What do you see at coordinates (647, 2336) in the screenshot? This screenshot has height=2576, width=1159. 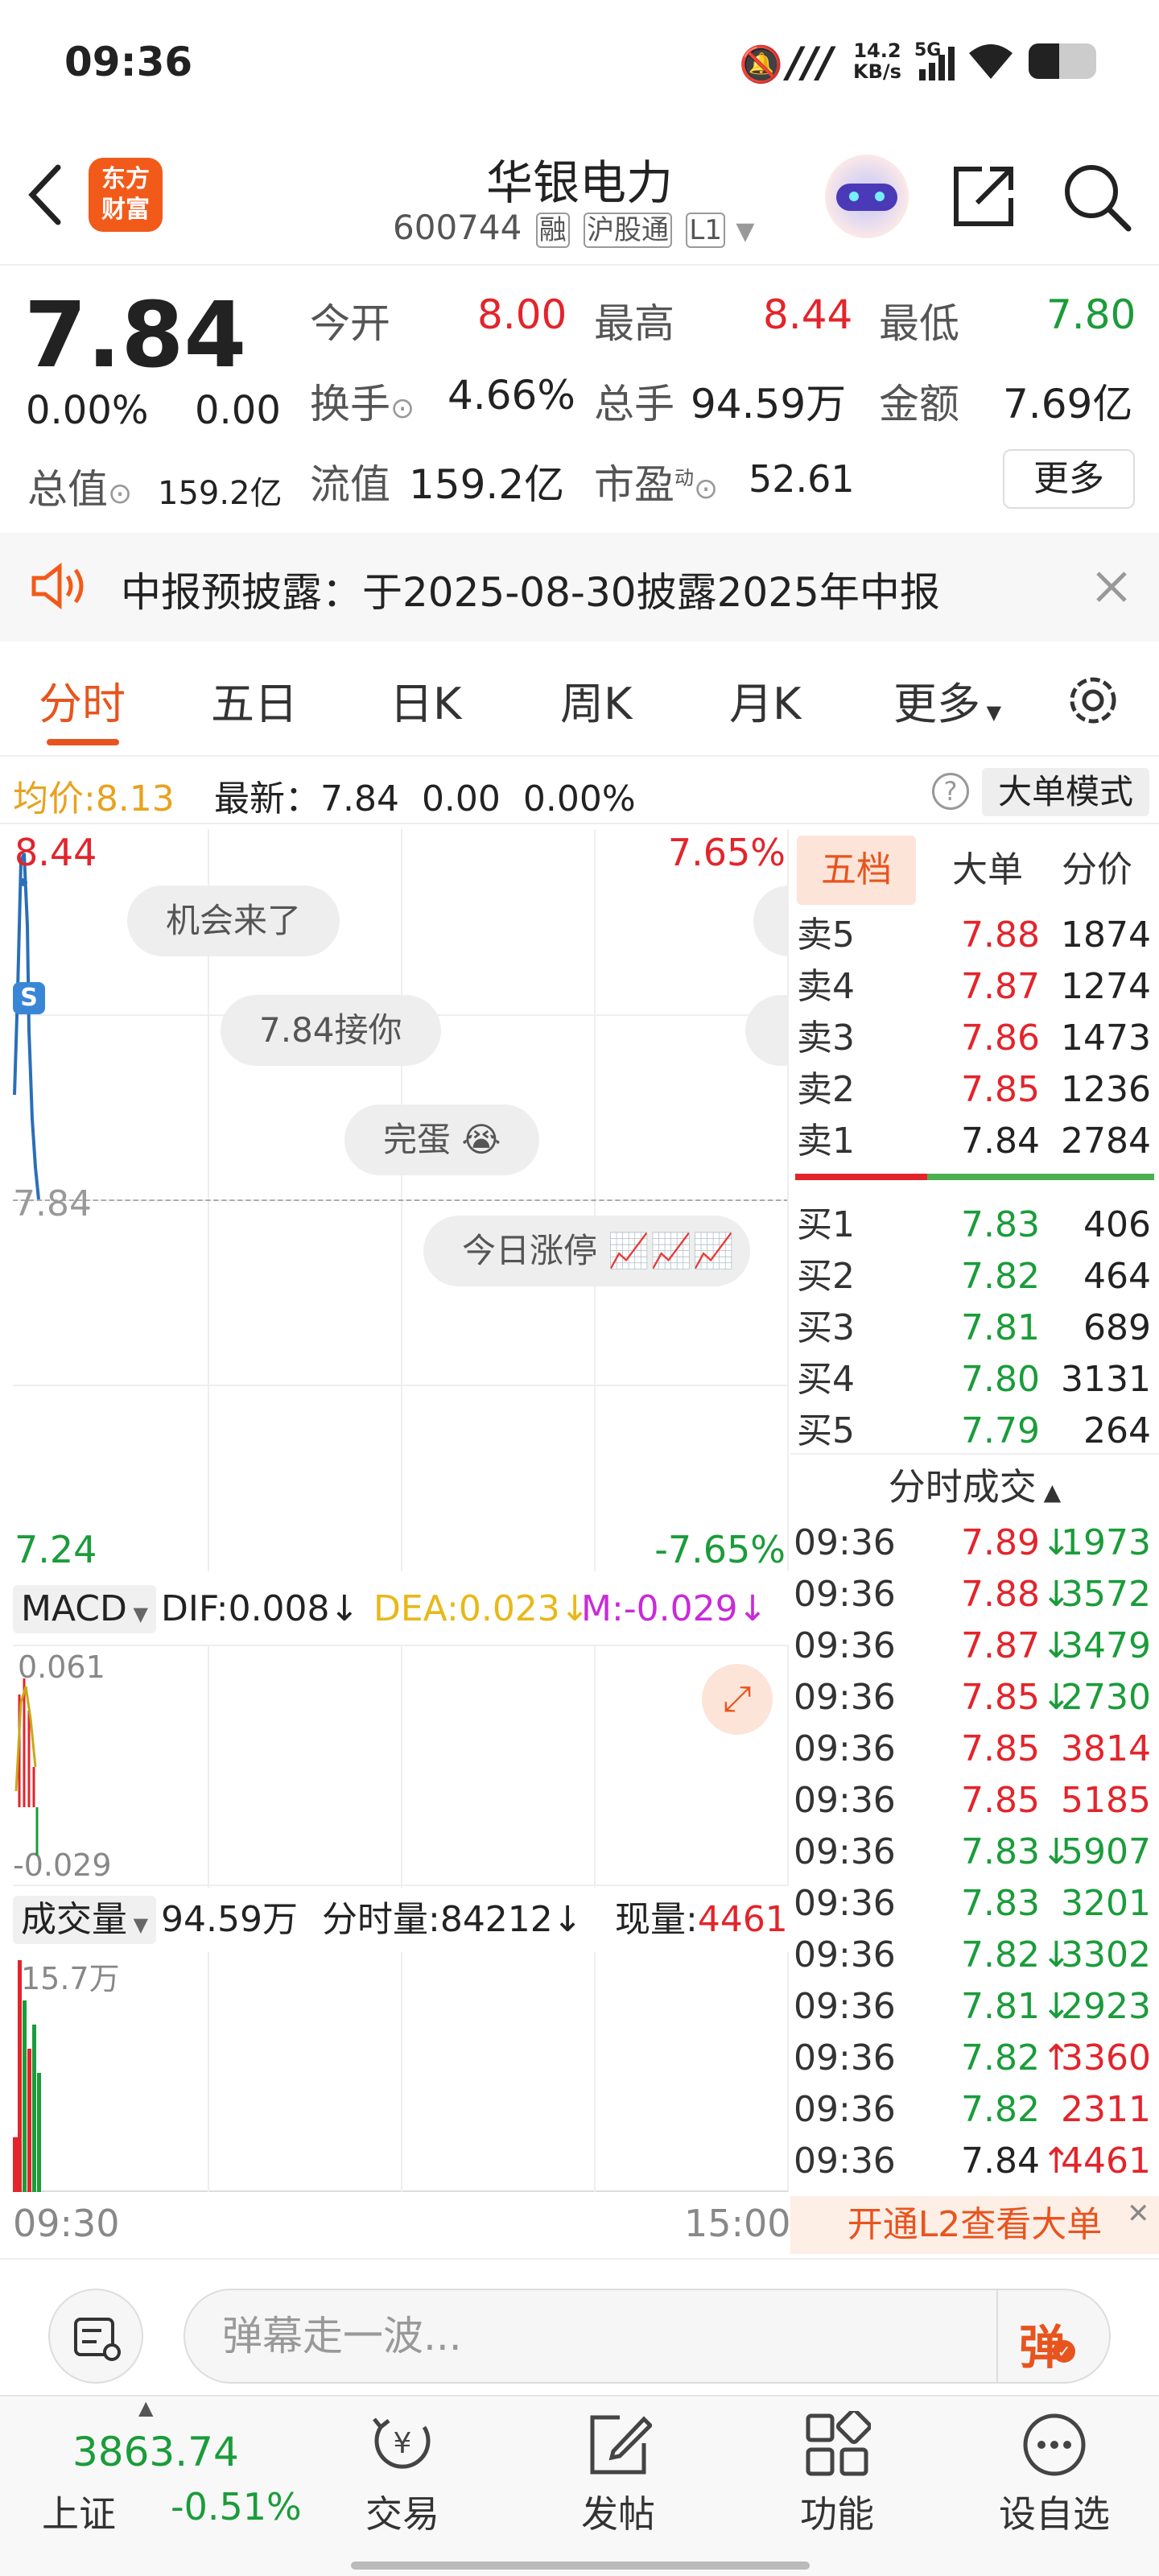 I see `danmaku-input: 弹幕走一波... 弹 ✓` at bounding box center [647, 2336].